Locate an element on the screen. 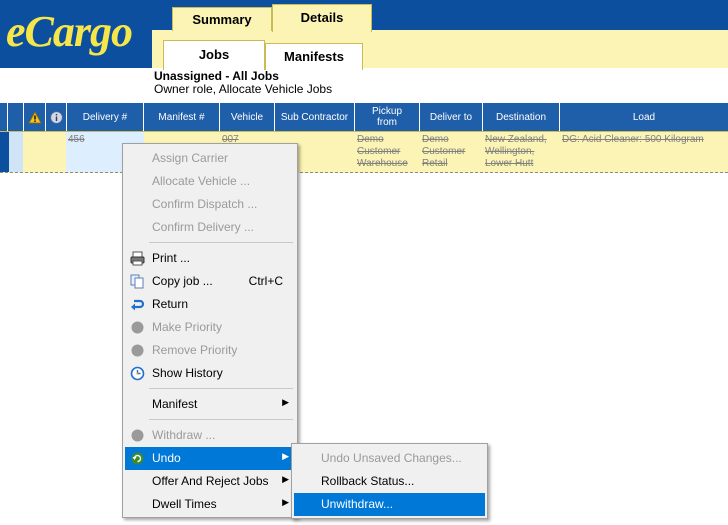 The image size is (728, 525). tab-details: Details is located at coordinates (322, 18).